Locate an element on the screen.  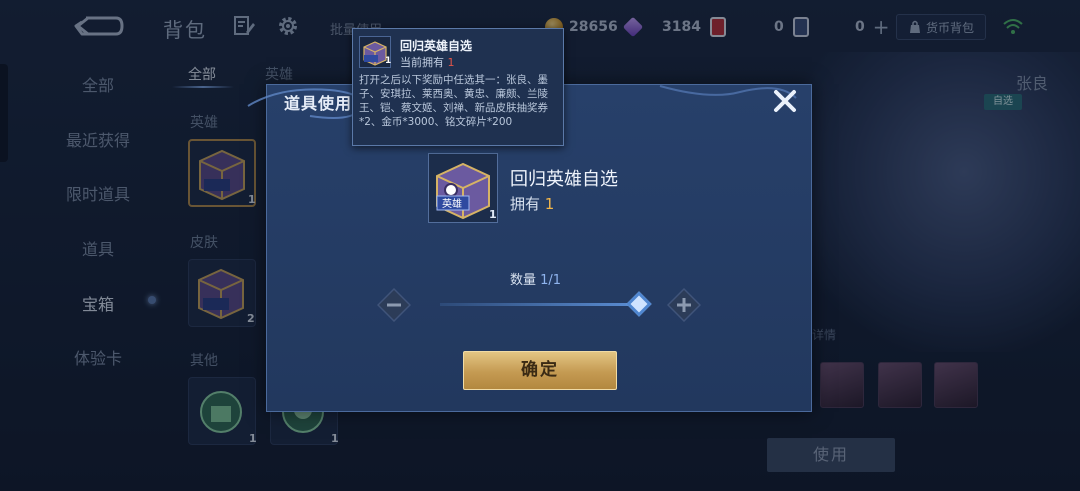
item-icon-count: 1 is located at coordinates (493, 214).